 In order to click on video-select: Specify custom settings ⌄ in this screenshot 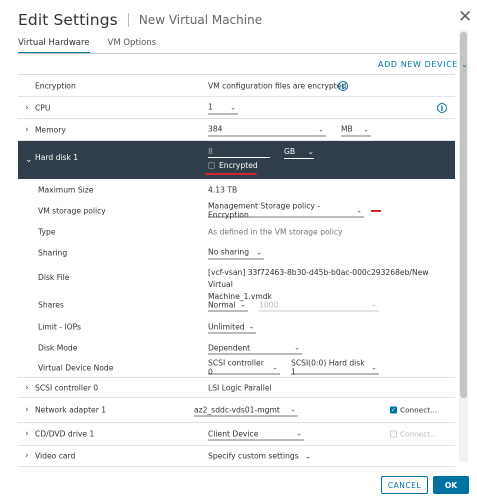, I will do `click(259, 456)`.